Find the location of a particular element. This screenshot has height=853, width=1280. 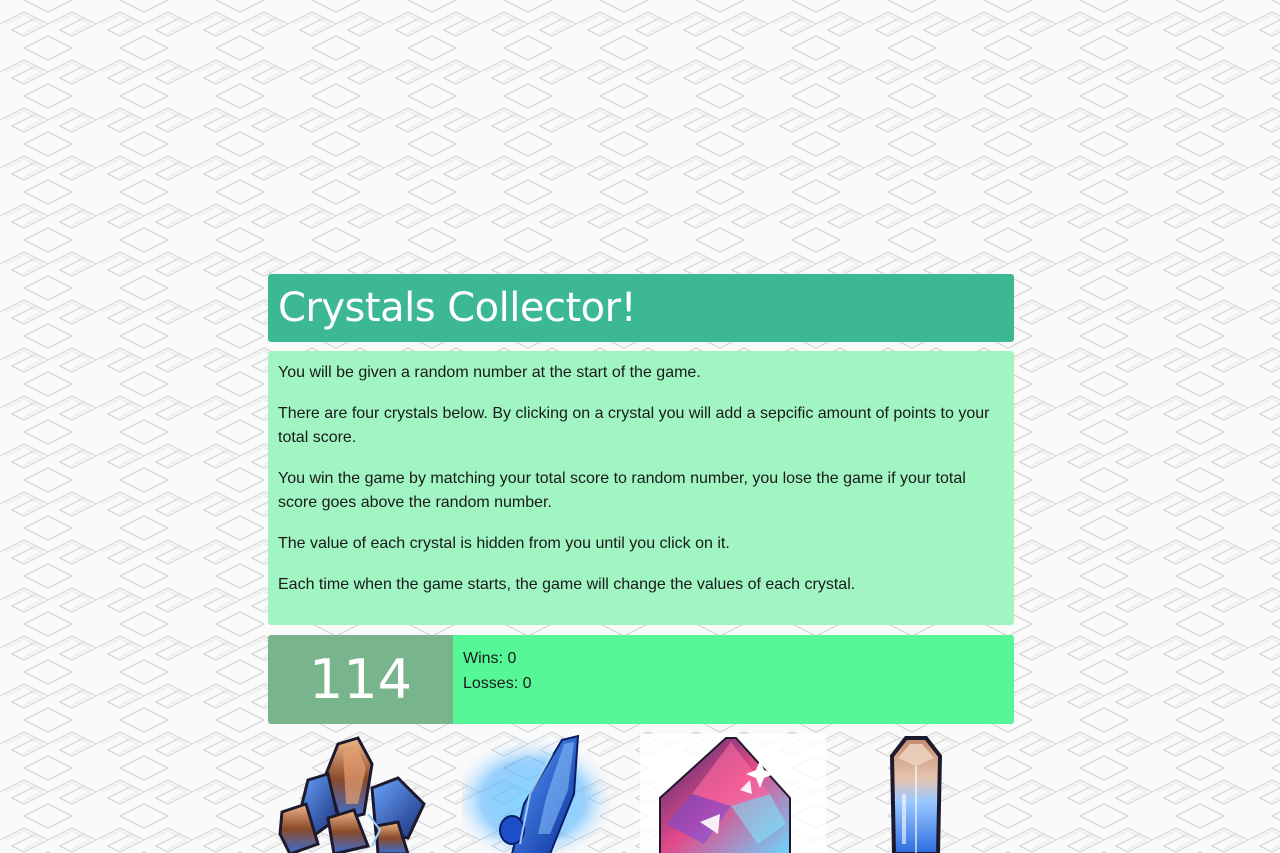

crystal-shard-blue-icon is located at coordinates (916, 794).